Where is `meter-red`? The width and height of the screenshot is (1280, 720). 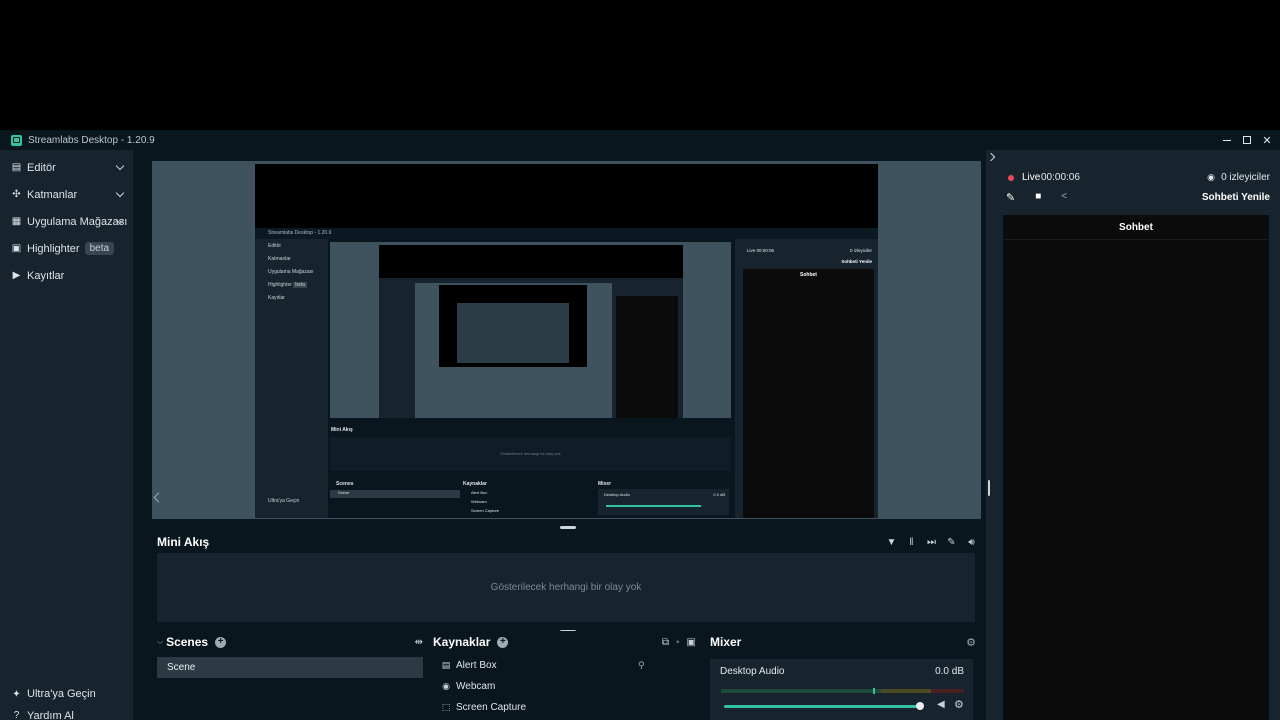 meter-red is located at coordinates (947, 691).